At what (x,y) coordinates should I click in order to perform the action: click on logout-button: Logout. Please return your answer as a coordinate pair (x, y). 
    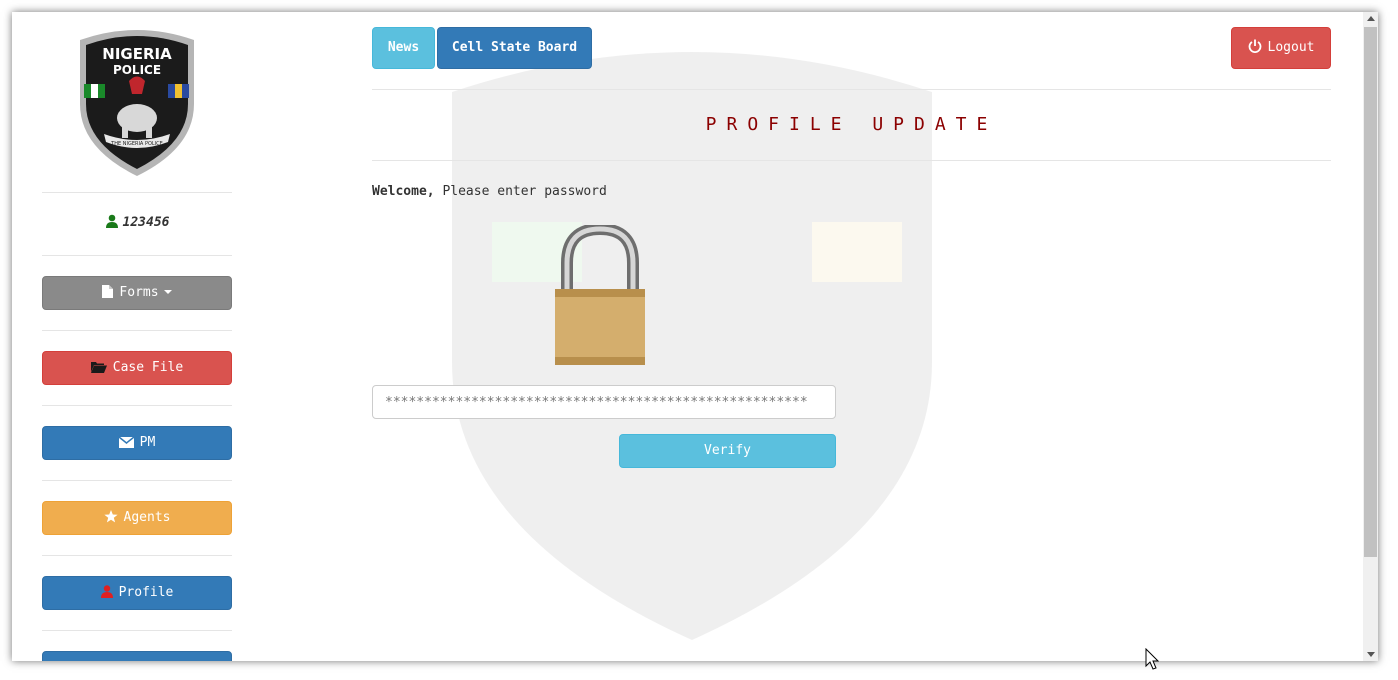
    Looking at the image, I should click on (1281, 48).